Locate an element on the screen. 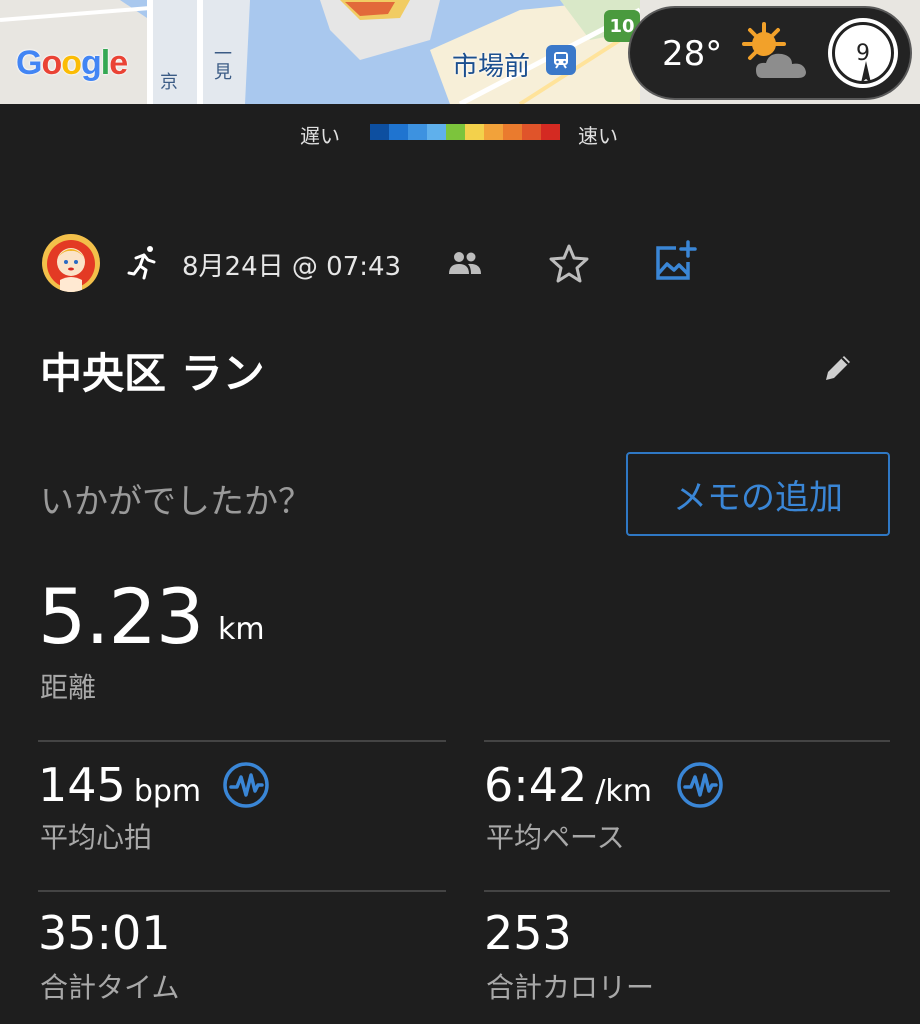 Image resolution: width=920 pixels, height=1024 pixels. star-icon is located at coordinates (569, 265).